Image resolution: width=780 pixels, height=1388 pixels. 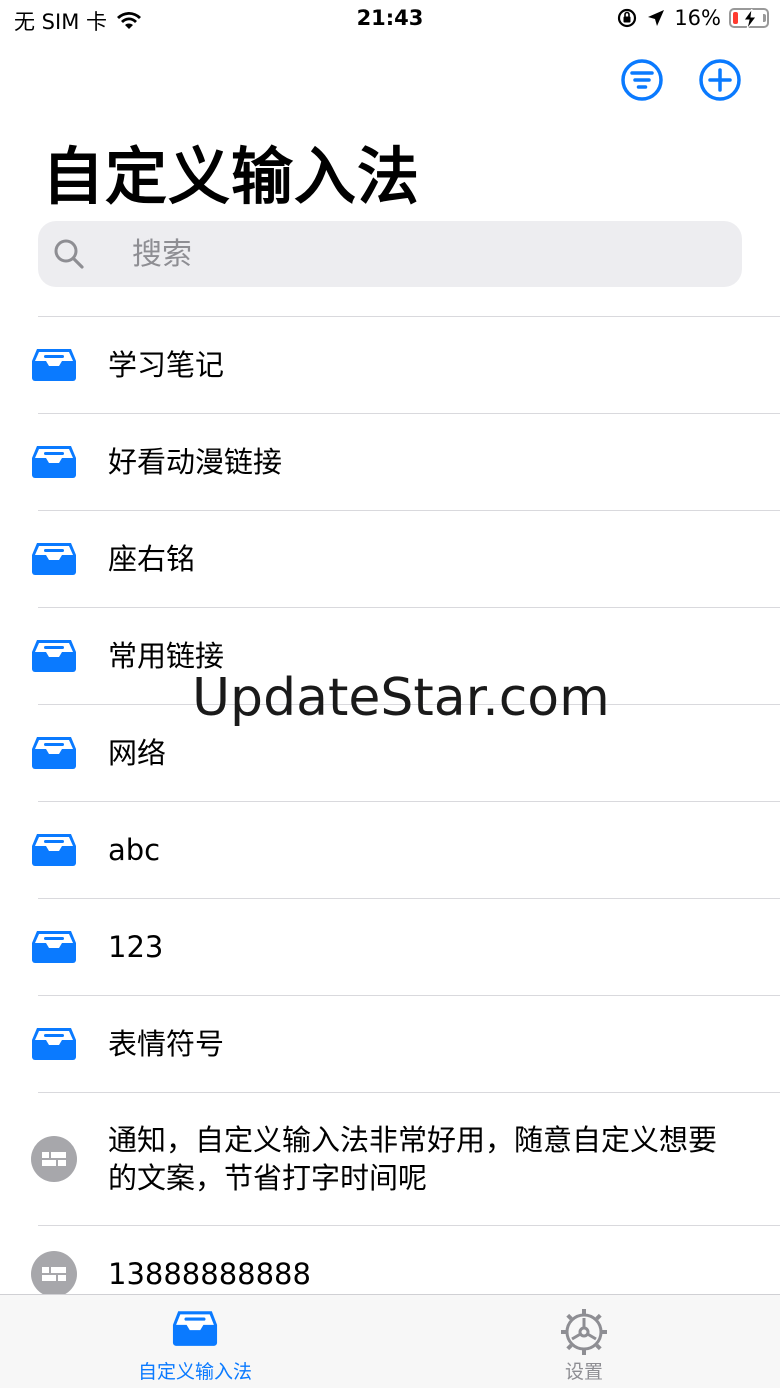 I want to click on battery-percent: 16%, so click(x=697, y=18).